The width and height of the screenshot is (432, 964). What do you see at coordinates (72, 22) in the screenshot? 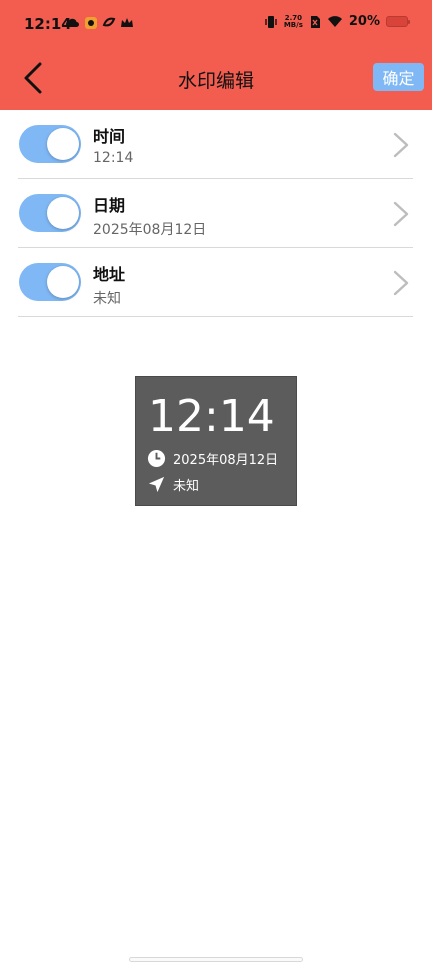
I see `cloud-icon` at bounding box center [72, 22].